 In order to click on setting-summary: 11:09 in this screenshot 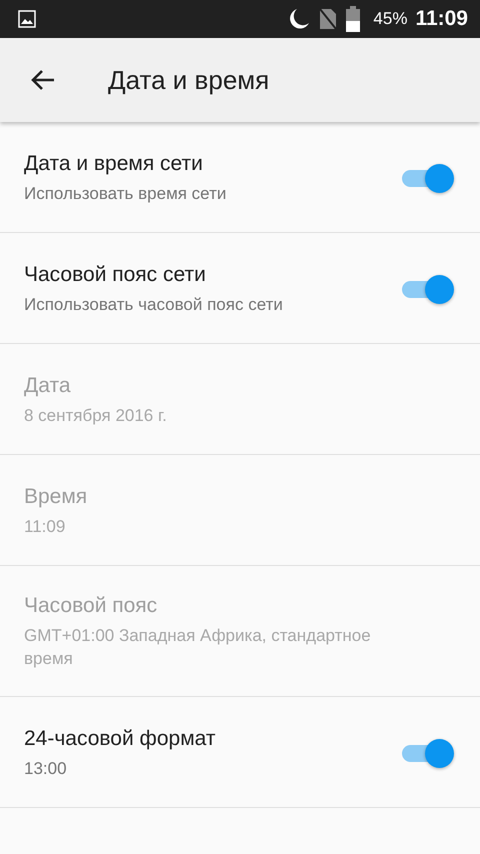, I will do `click(45, 527)`.